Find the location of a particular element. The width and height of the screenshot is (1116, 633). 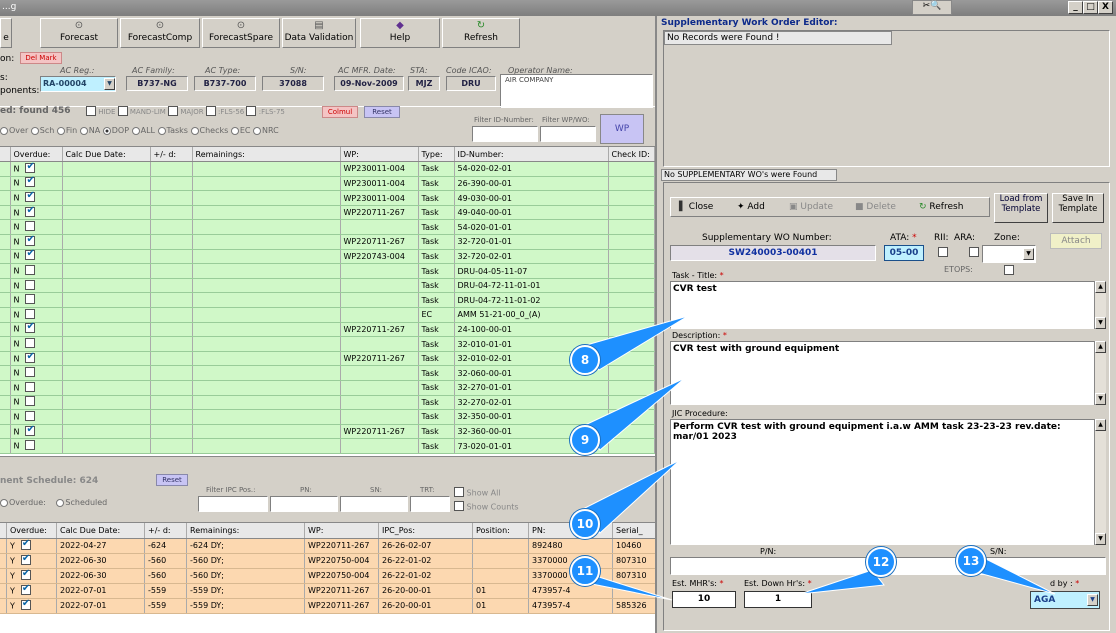

callout-11: 11 is located at coordinates (585, 571).